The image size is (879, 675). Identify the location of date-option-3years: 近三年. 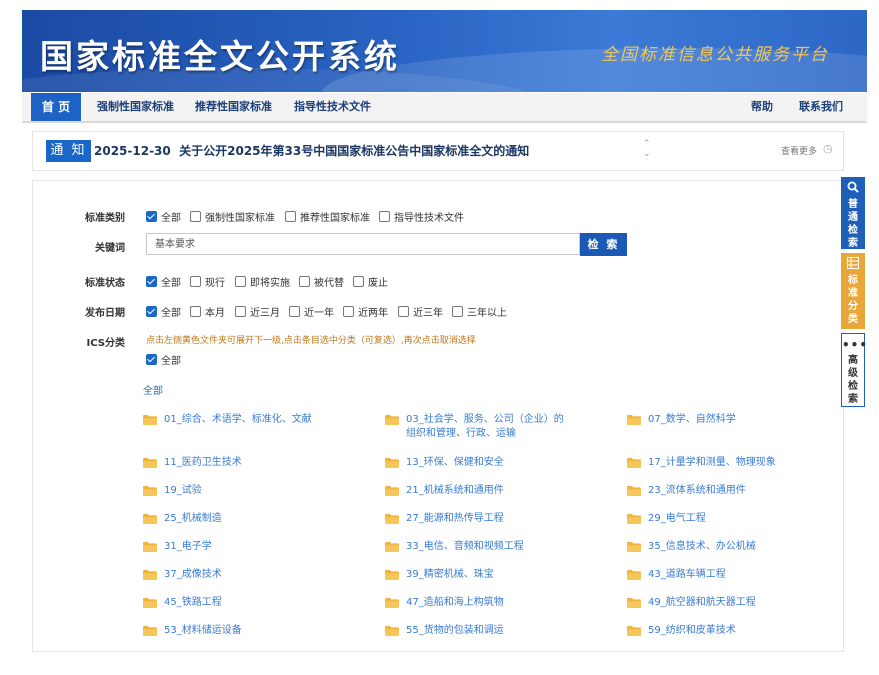
(420, 311).